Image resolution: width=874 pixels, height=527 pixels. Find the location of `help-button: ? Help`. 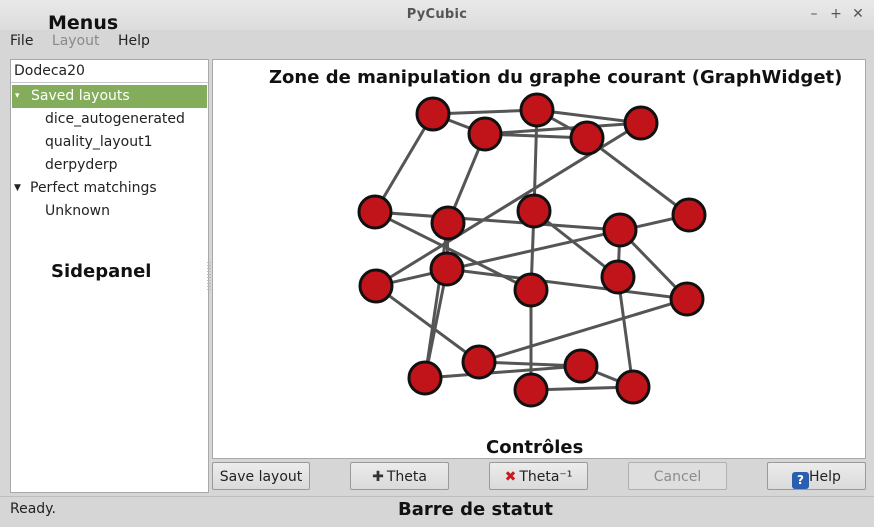

help-button: ? Help is located at coordinates (816, 476).